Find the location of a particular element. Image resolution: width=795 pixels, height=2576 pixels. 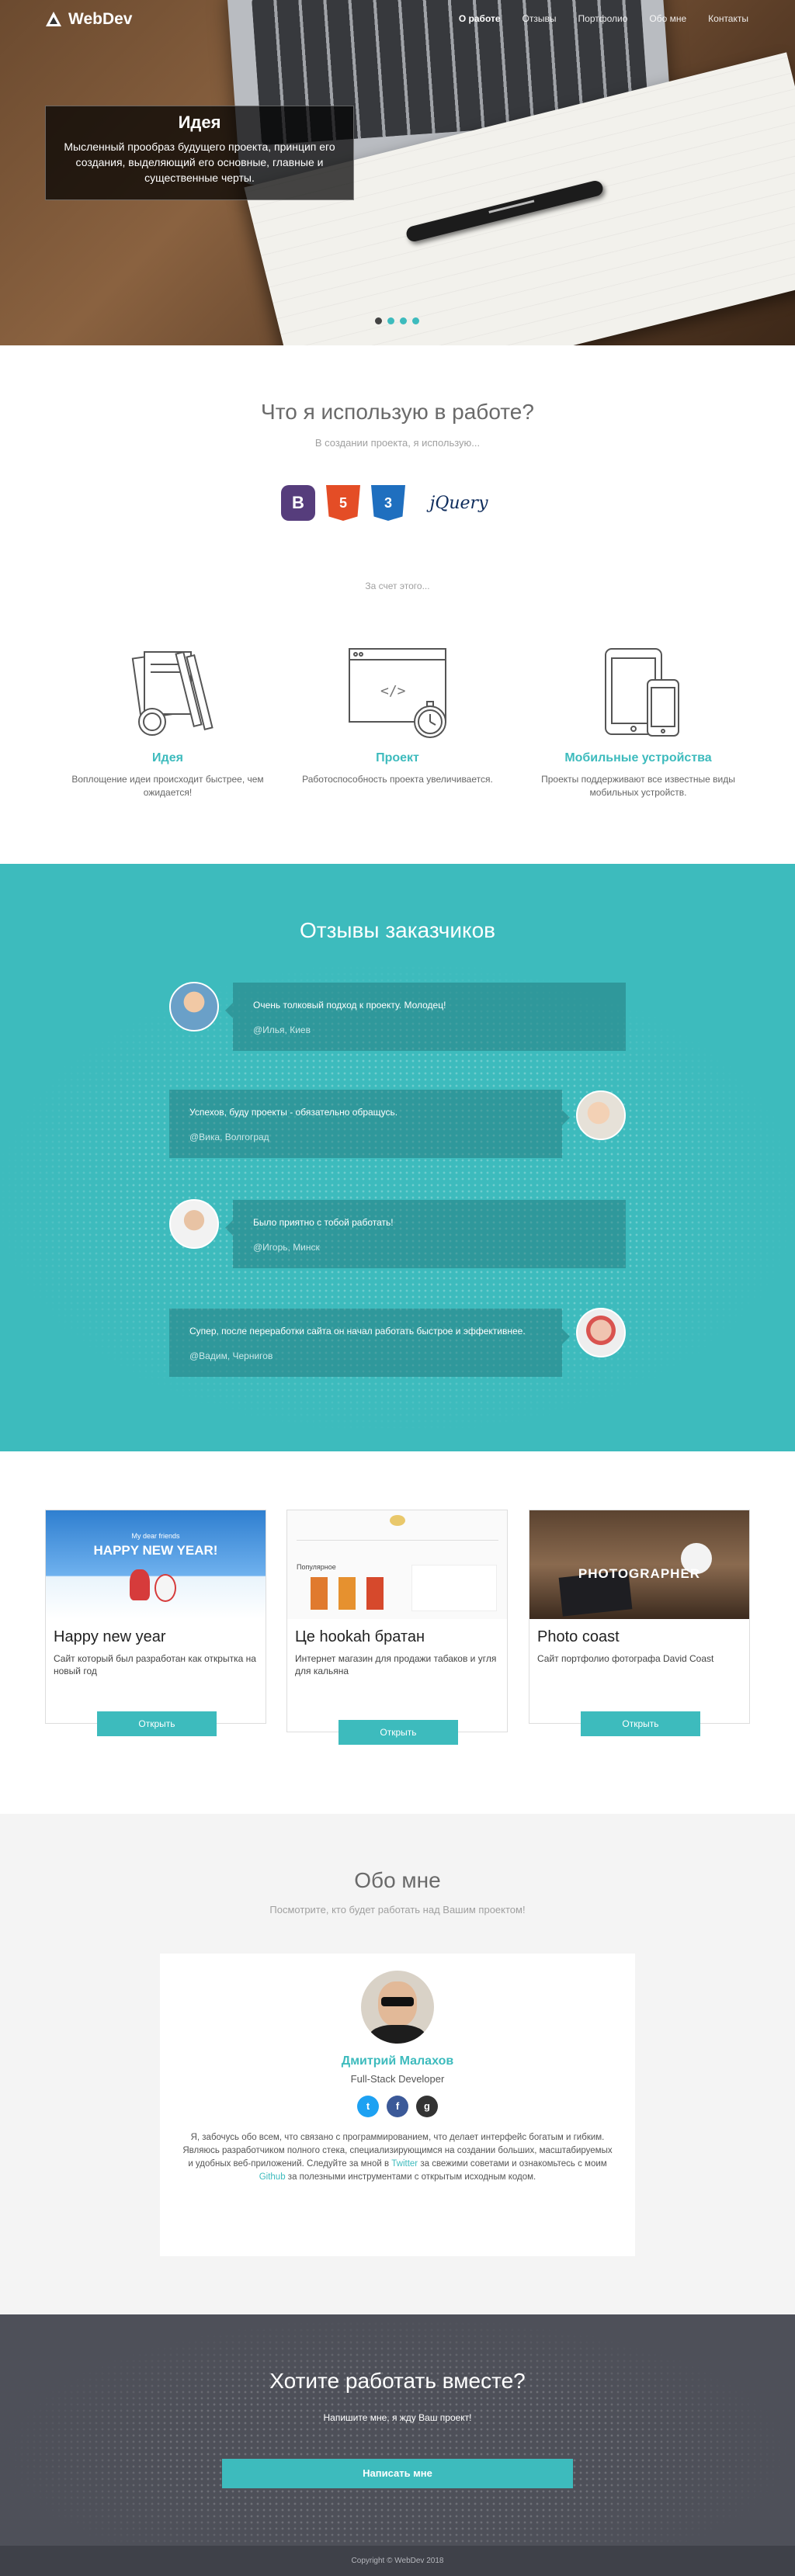

reviews-title: Отзывы заказчиков is located at coordinates (397, 930).